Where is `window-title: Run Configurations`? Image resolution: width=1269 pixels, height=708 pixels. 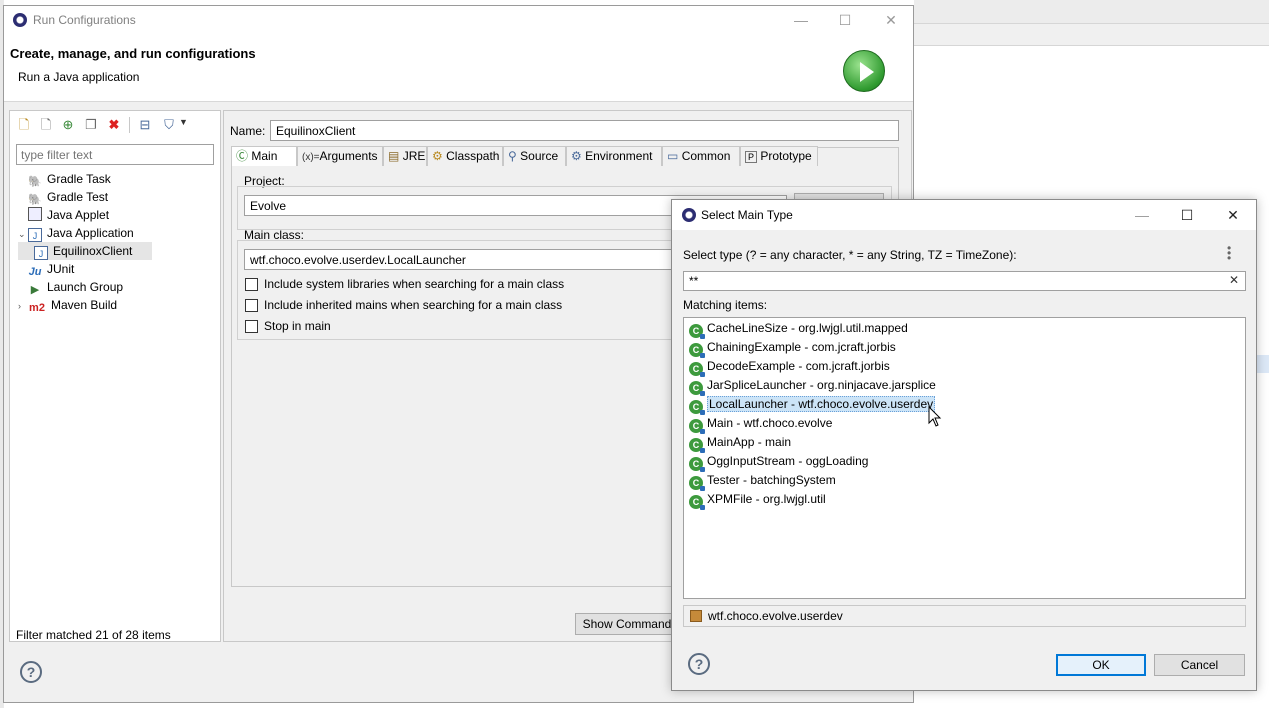 window-title: Run Configurations is located at coordinates (84, 20).